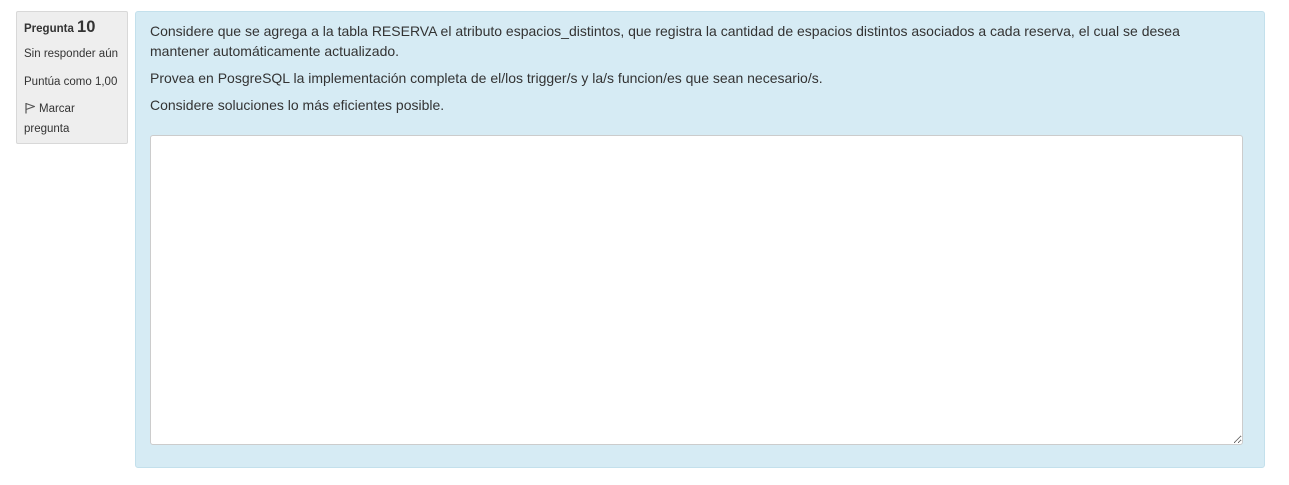 The width and height of the screenshot is (1289, 485). I want to click on flag-icon, so click(30, 107).